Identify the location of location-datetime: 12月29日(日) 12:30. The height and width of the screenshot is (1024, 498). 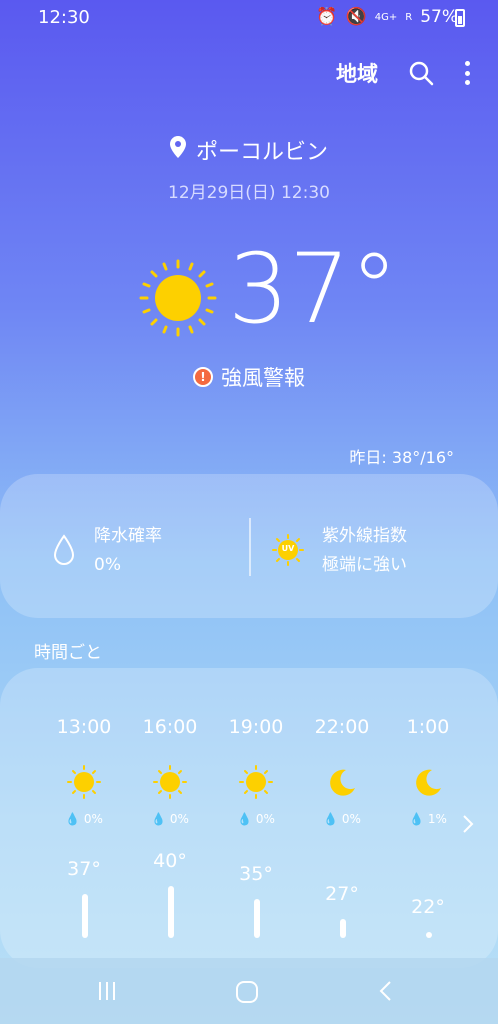
(249, 193).